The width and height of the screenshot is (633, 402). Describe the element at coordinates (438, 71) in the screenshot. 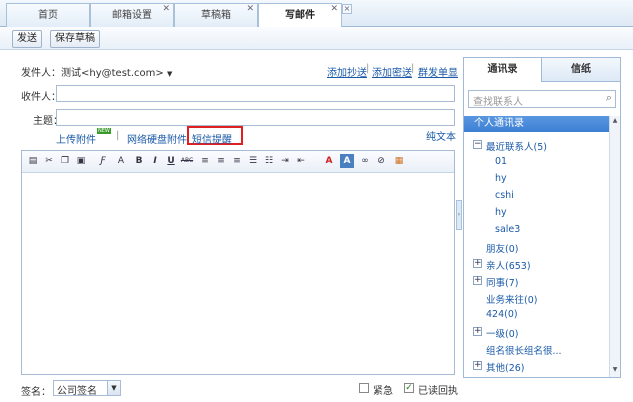

I see `single-send-link: 群发单显` at that location.